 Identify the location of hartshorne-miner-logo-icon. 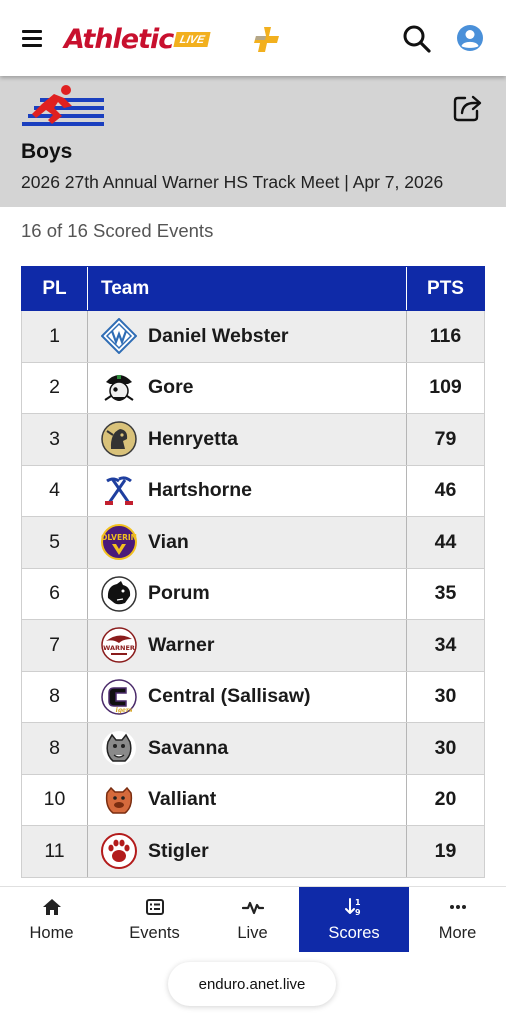
(119, 491).